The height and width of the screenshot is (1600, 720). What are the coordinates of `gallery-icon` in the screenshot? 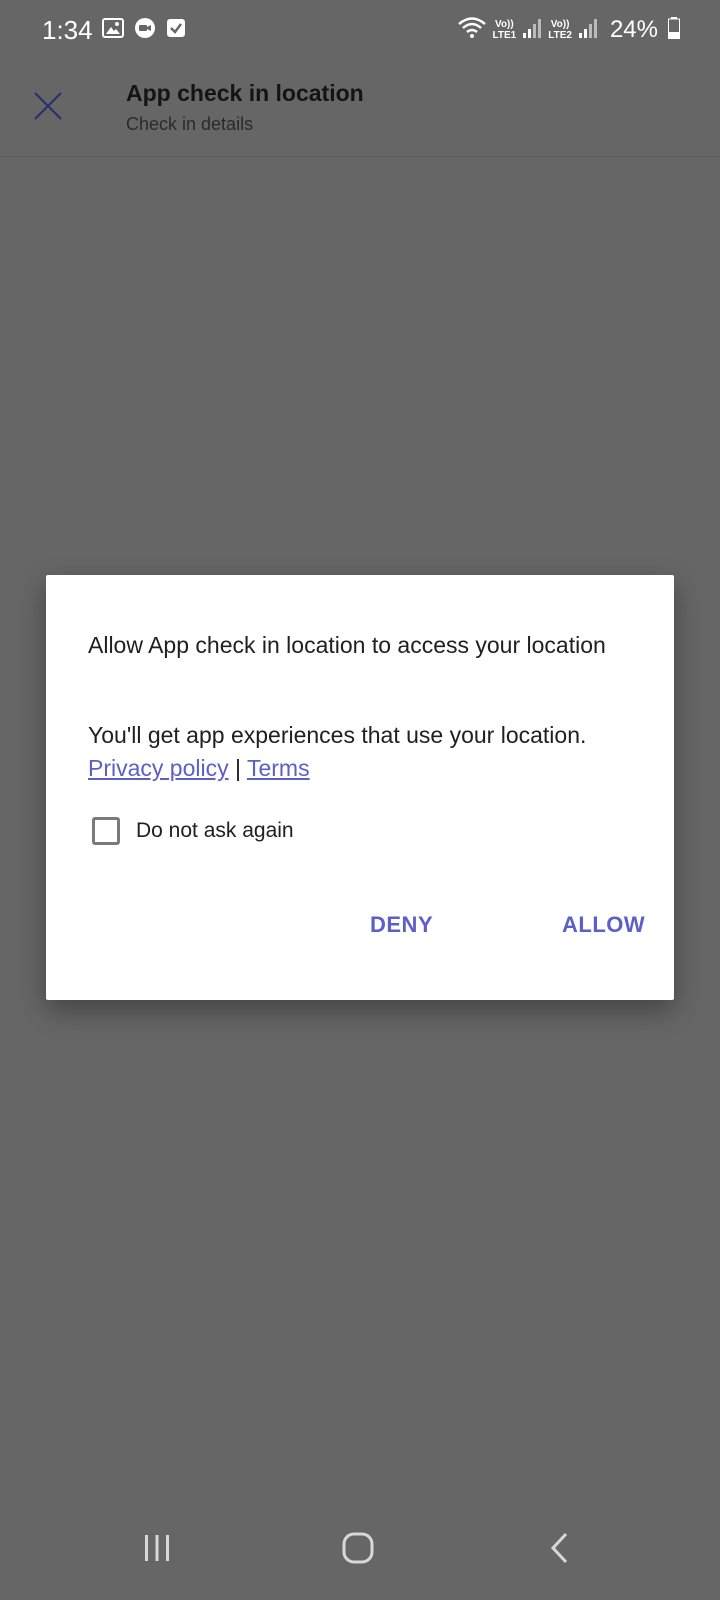 It's located at (113, 30).